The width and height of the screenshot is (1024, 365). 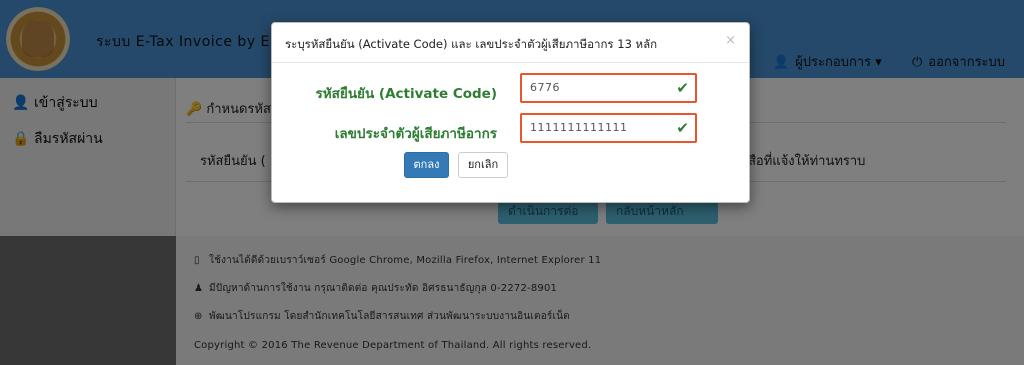 What do you see at coordinates (406, 94) in the screenshot?
I see `activate-code-label: รหัสยืนยัน (Activate Code)` at bounding box center [406, 94].